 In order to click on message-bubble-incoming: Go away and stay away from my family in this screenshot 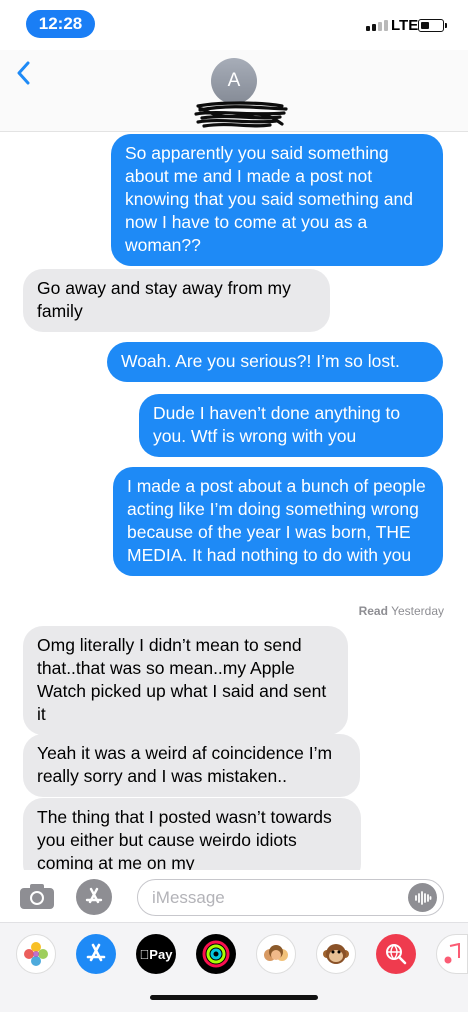, I will do `click(176, 300)`.